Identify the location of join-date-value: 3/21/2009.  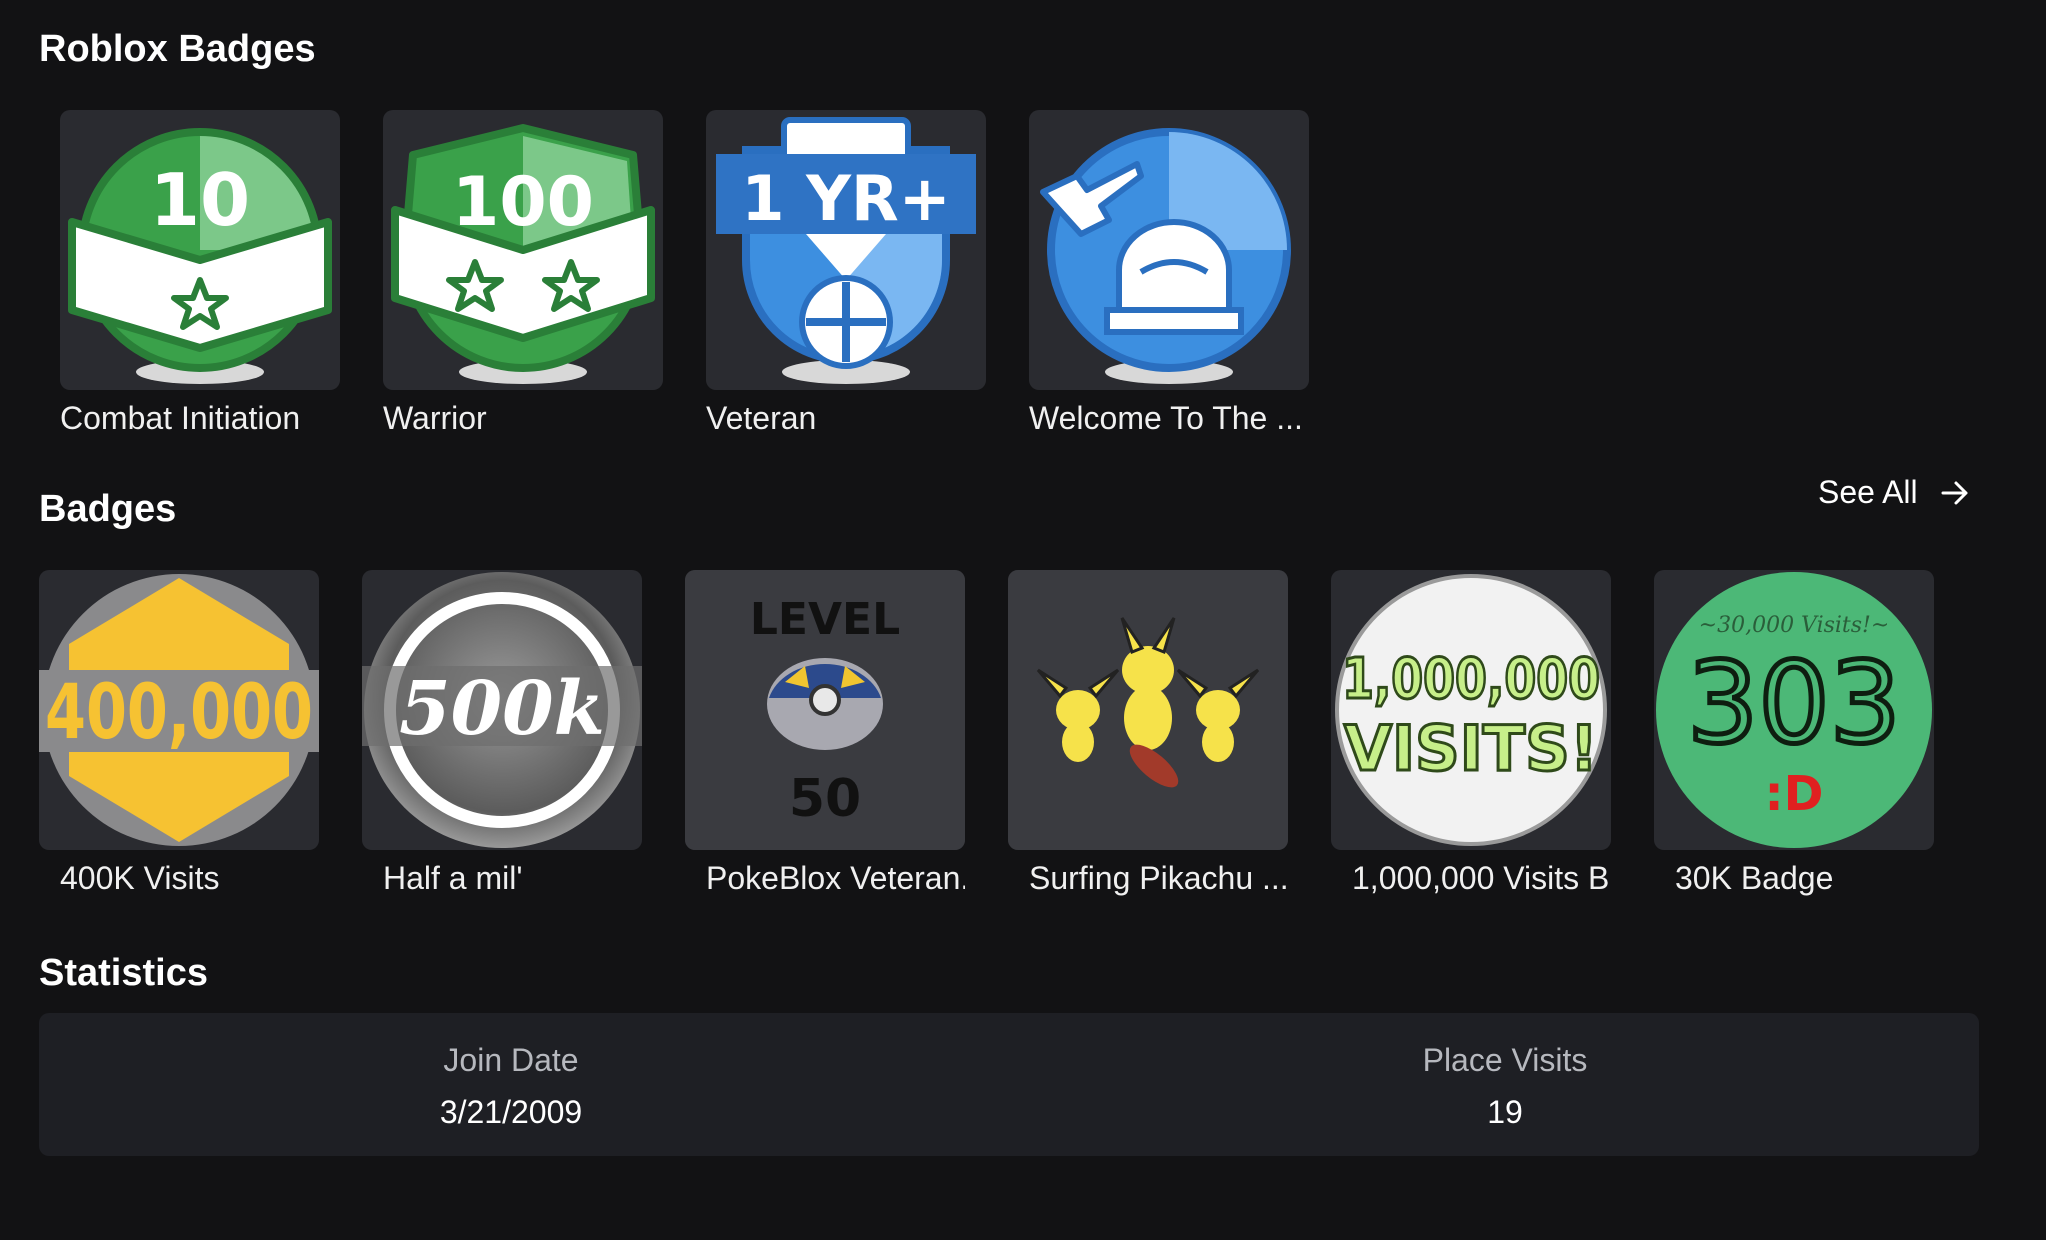
(511, 1112).